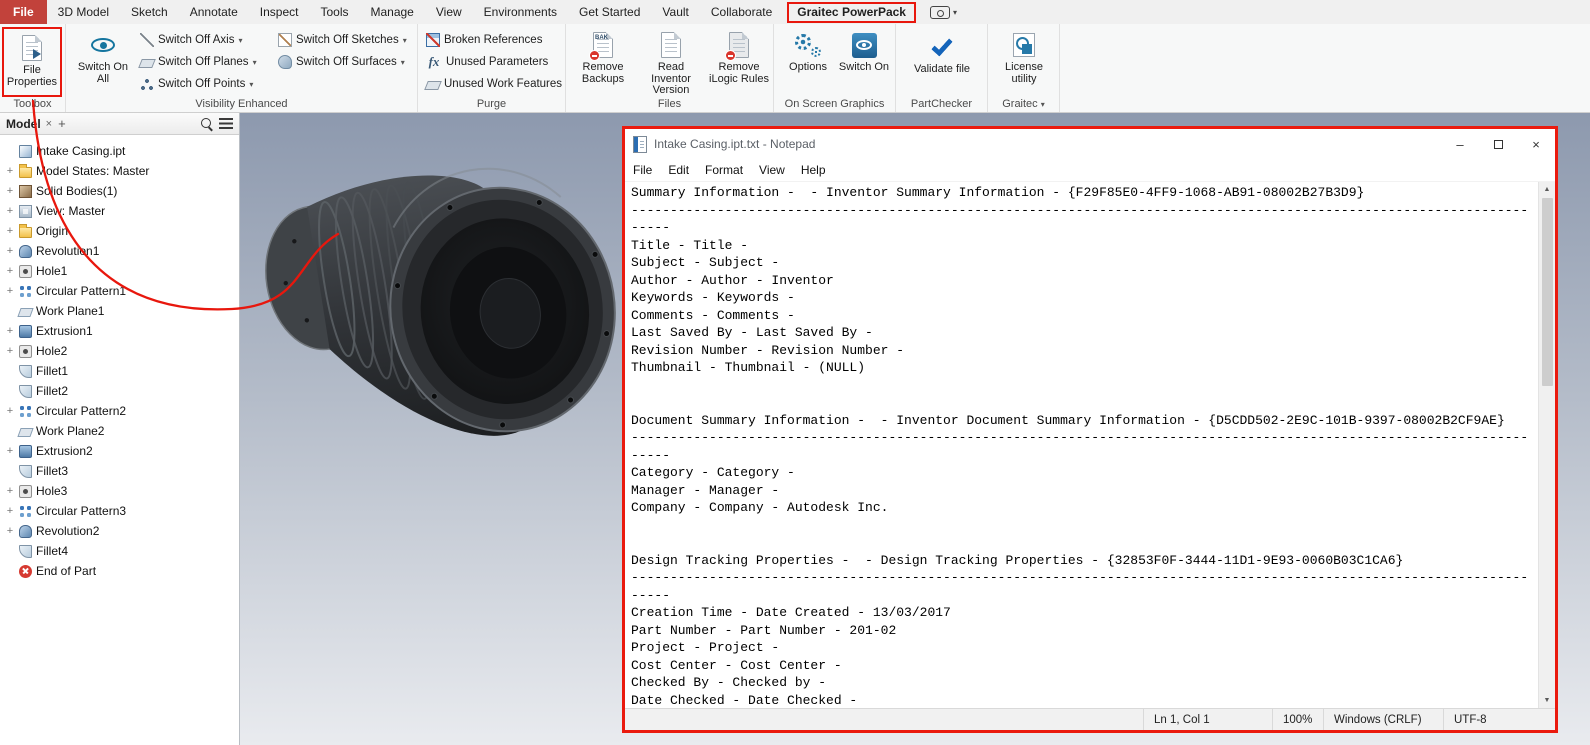 This screenshot has width=1590, height=745. Describe the element at coordinates (493, 84) in the screenshot. I see `unused-work-features-button: Unused Work Features` at that location.